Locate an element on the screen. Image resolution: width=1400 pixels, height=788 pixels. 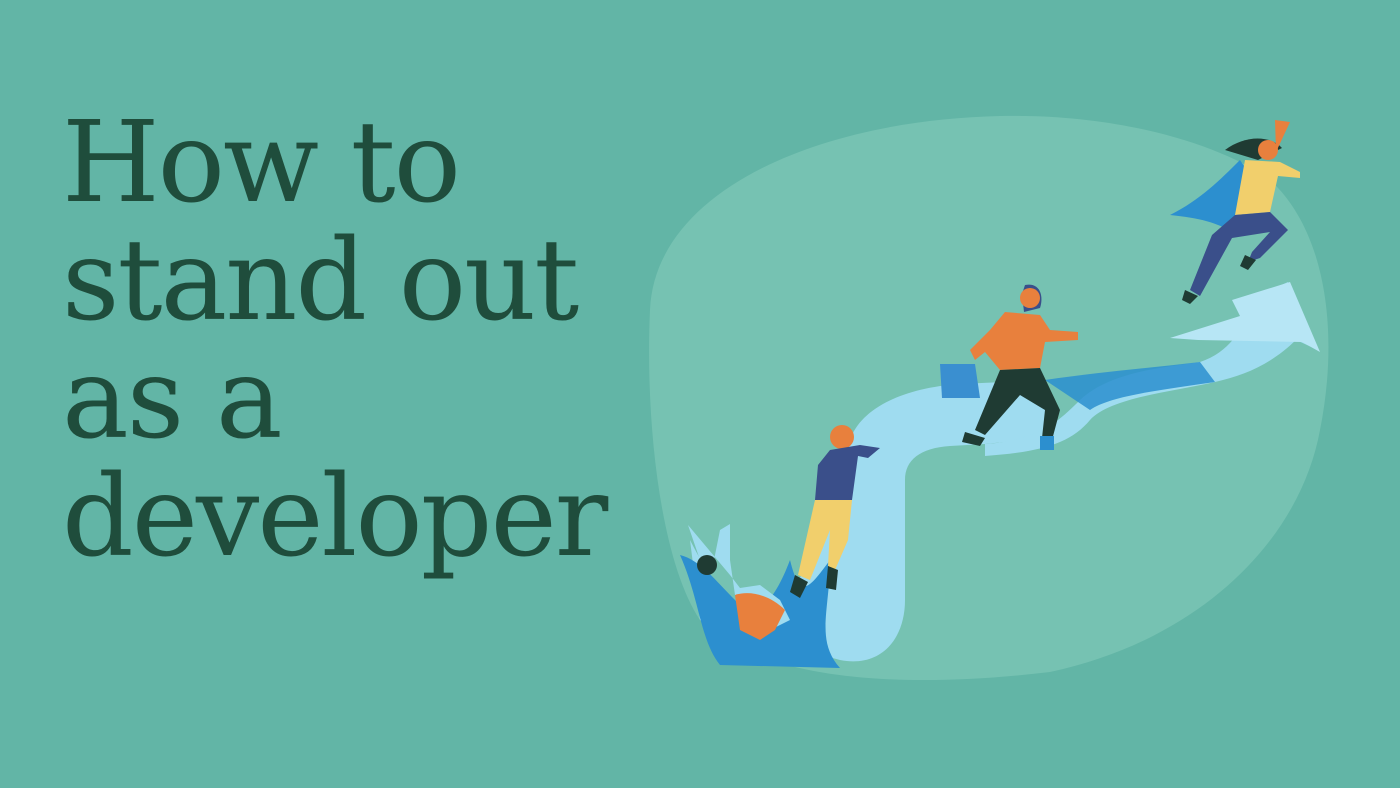
headline-line-1: How to is located at coordinates (261, 163).